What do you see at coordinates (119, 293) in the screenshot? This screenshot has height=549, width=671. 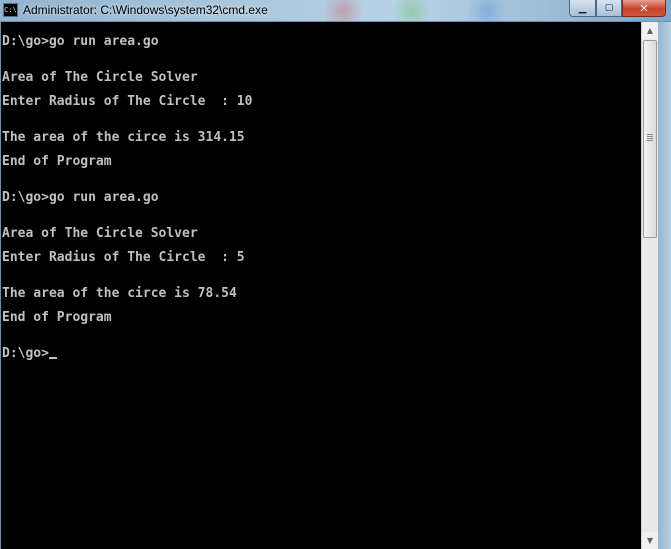 I see `console-line: The area of the circe is 78.54` at bounding box center [119, 293].